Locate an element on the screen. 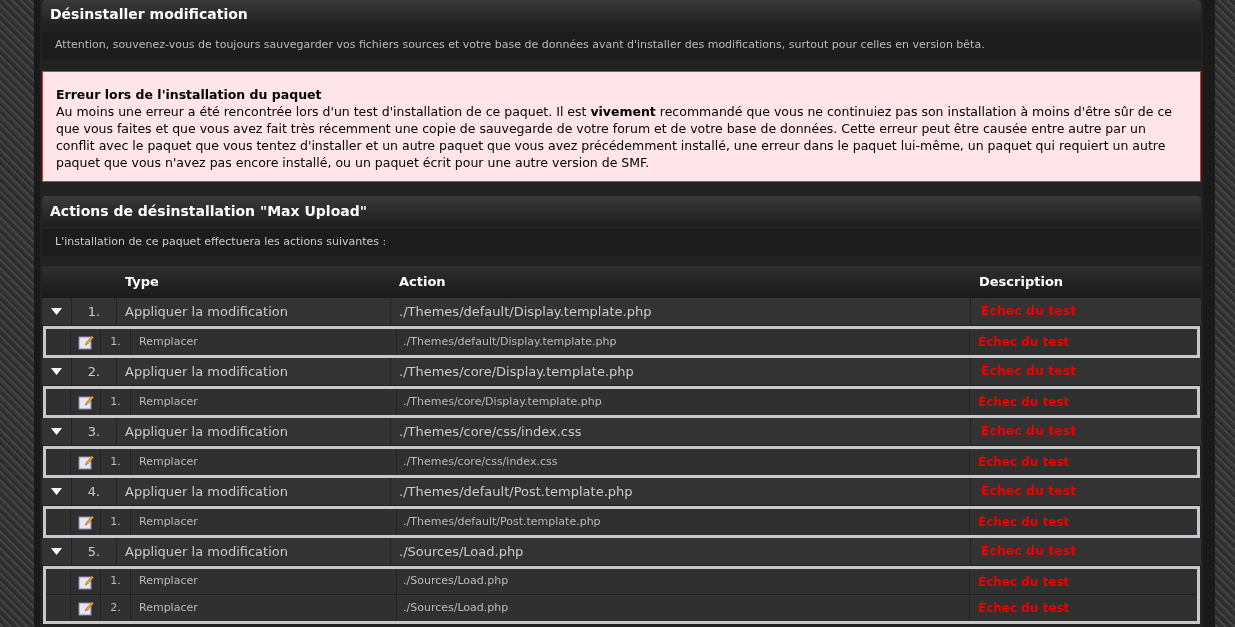 Image resolution: width=1235 pixels, height=627 pixels. column-header: Description is located at coordinates (1021, 282).